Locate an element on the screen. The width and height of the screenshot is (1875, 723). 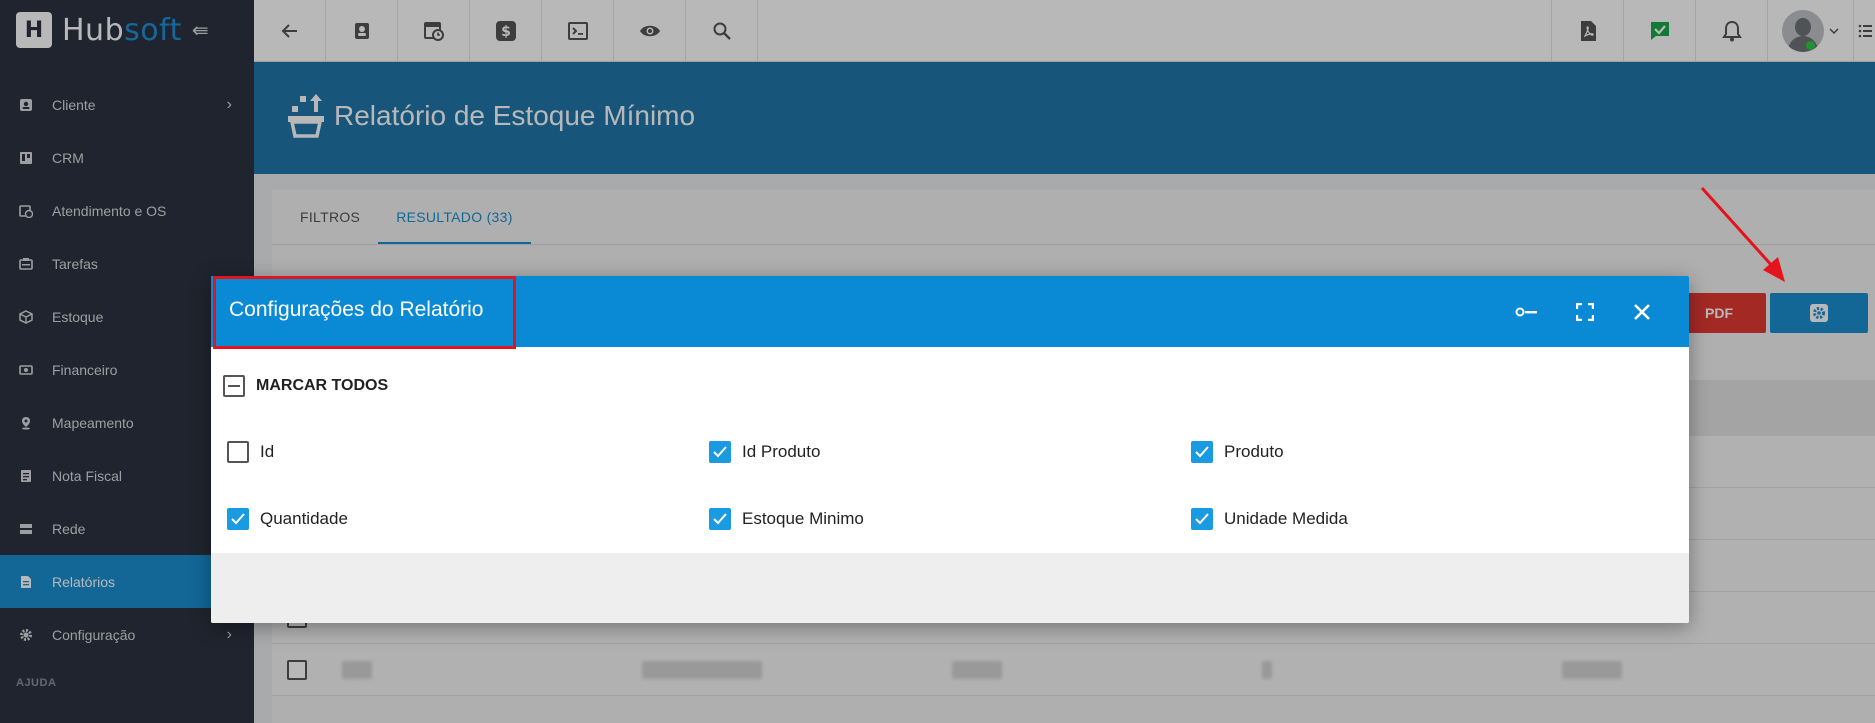
annotation-arrow is located at coordinates (1742, 234).